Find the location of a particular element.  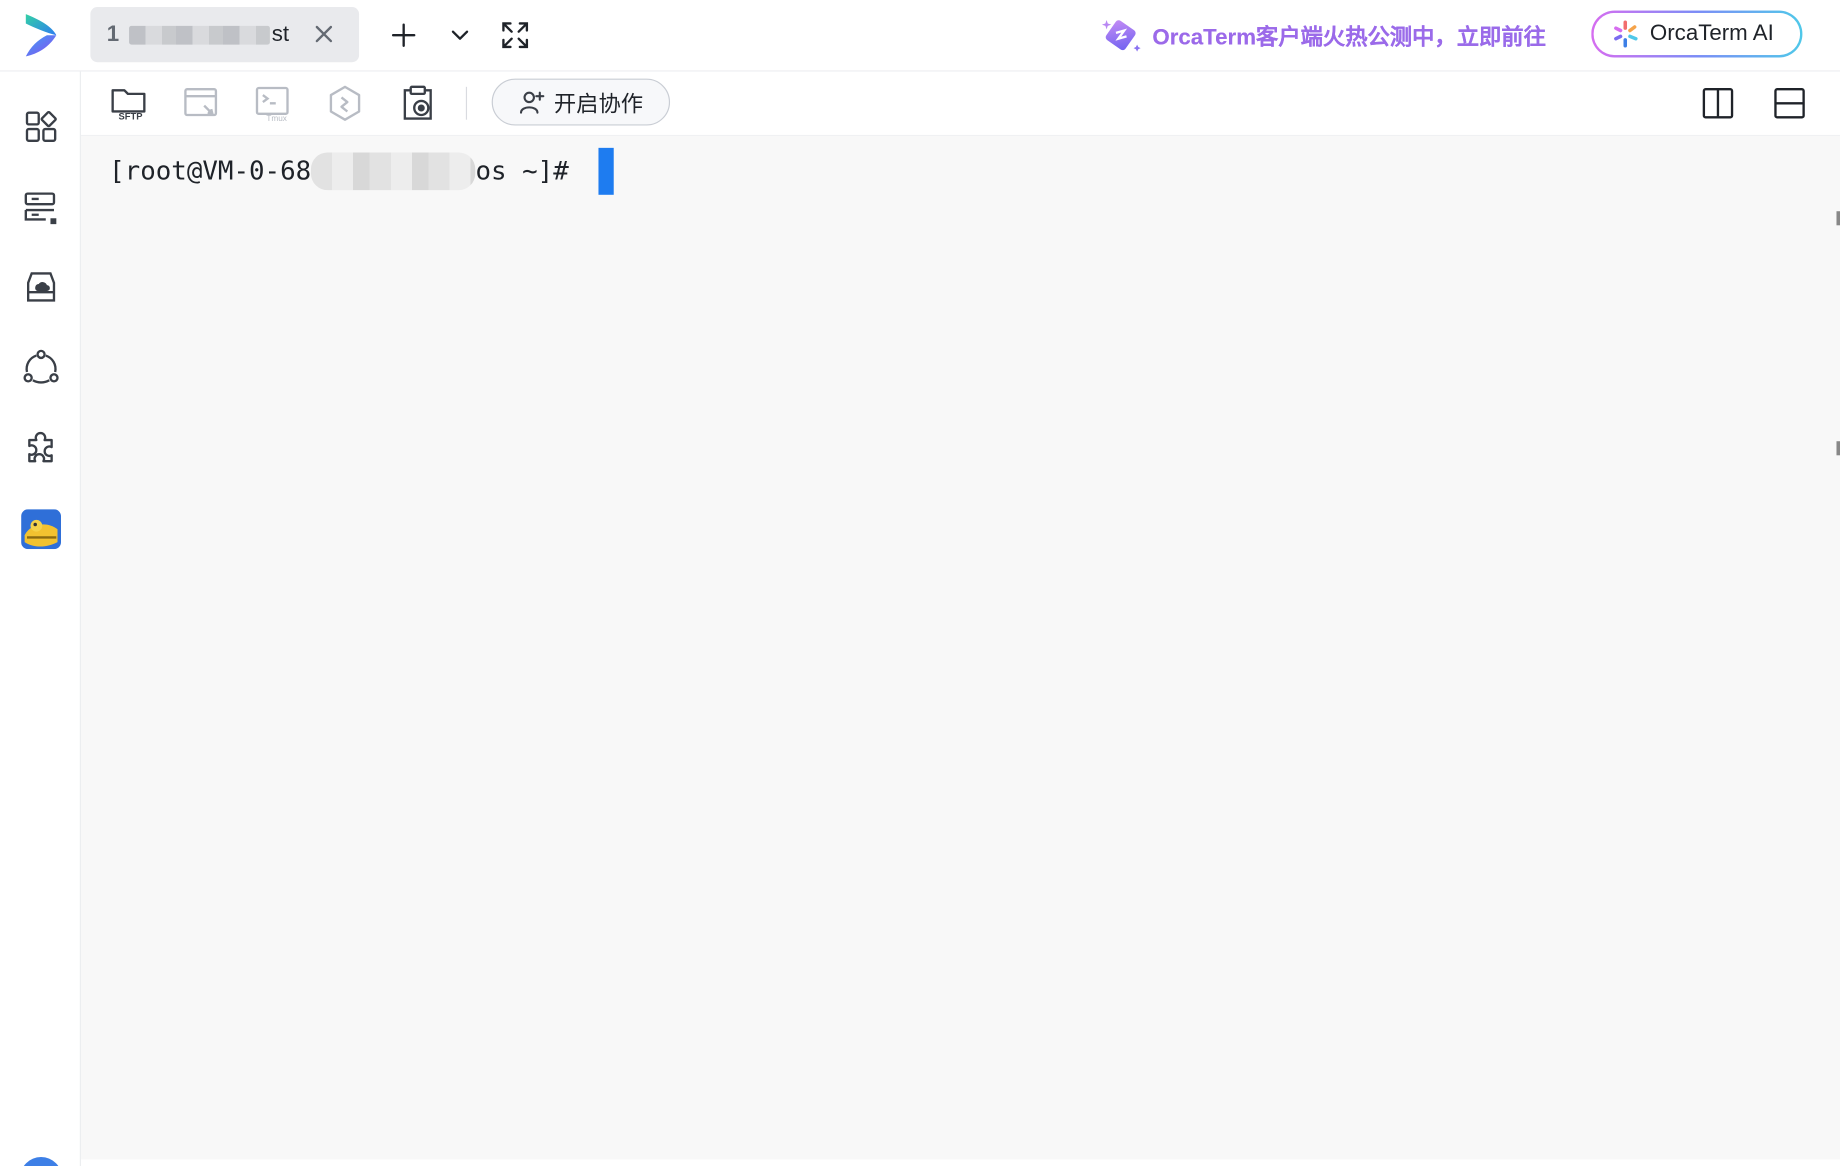

plugin-icon is located at coordinates (40, 447).